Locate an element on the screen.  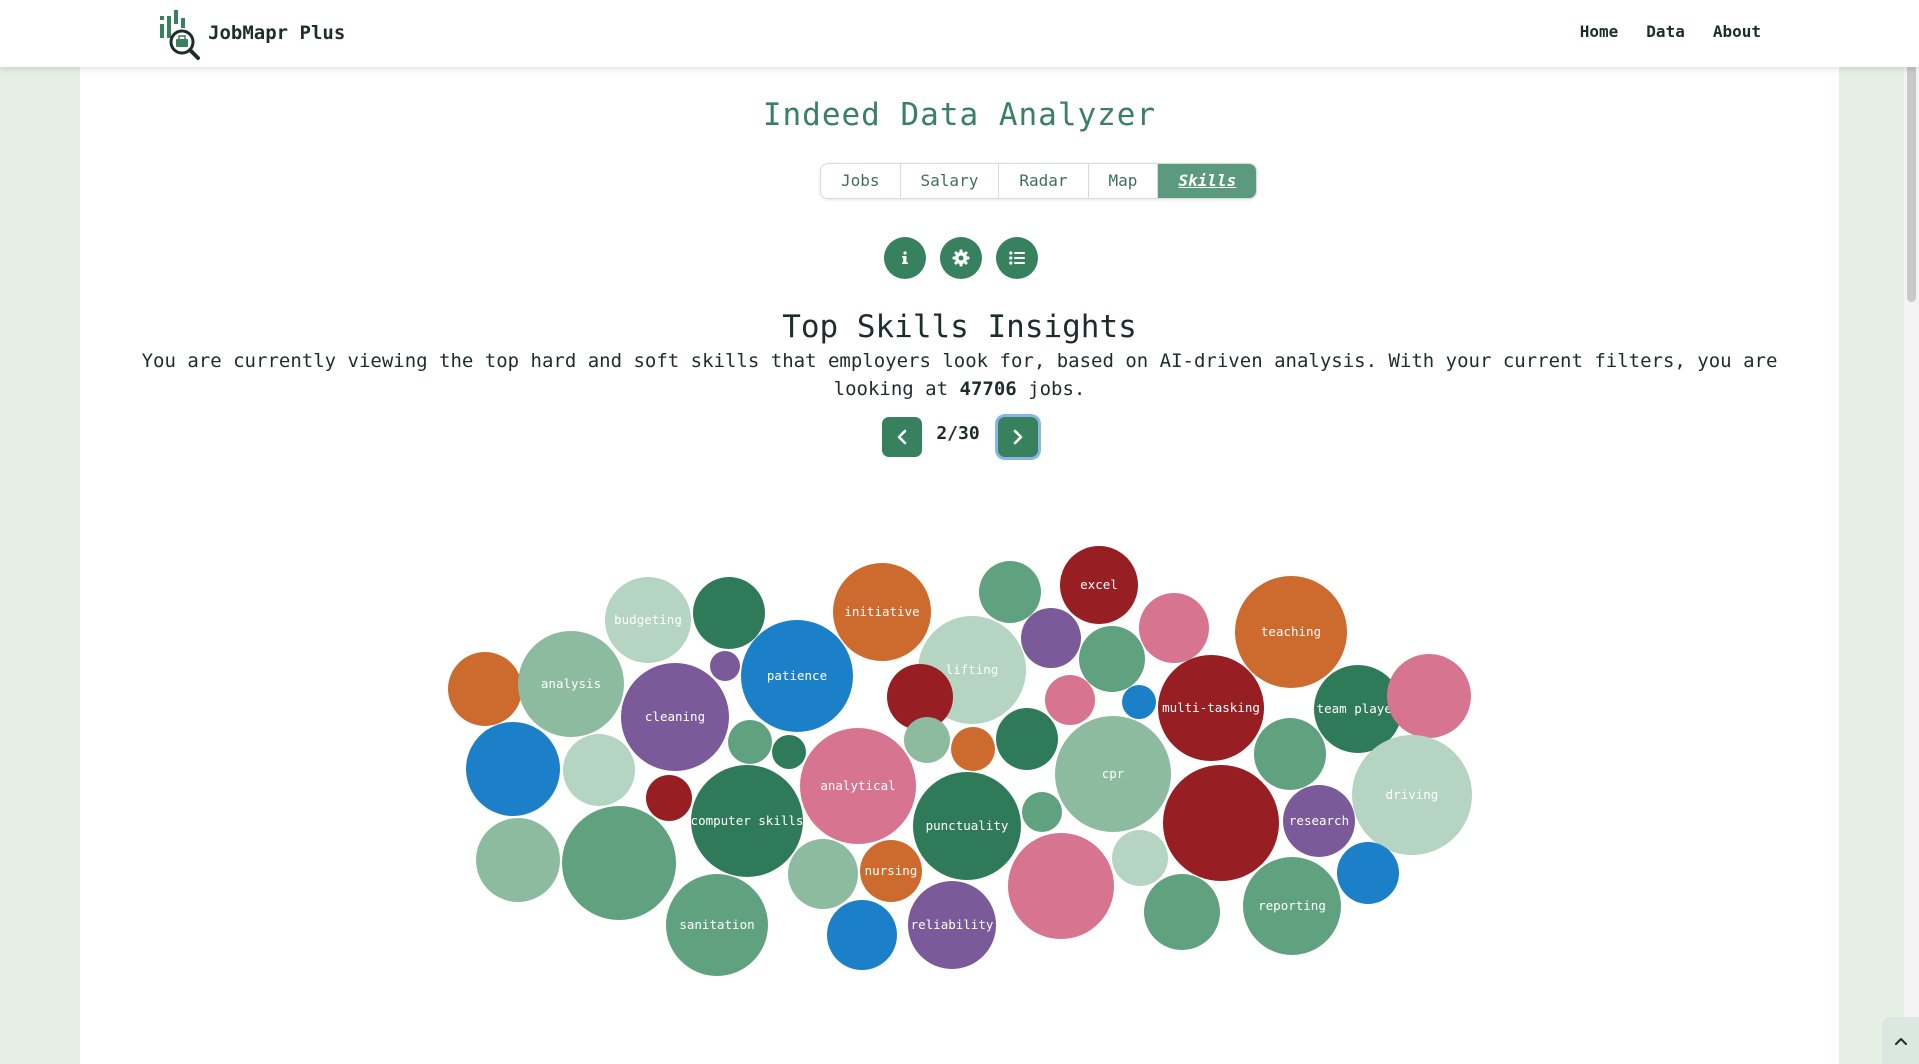
bubble-label: cleaning is located at coordinates (675, 716).